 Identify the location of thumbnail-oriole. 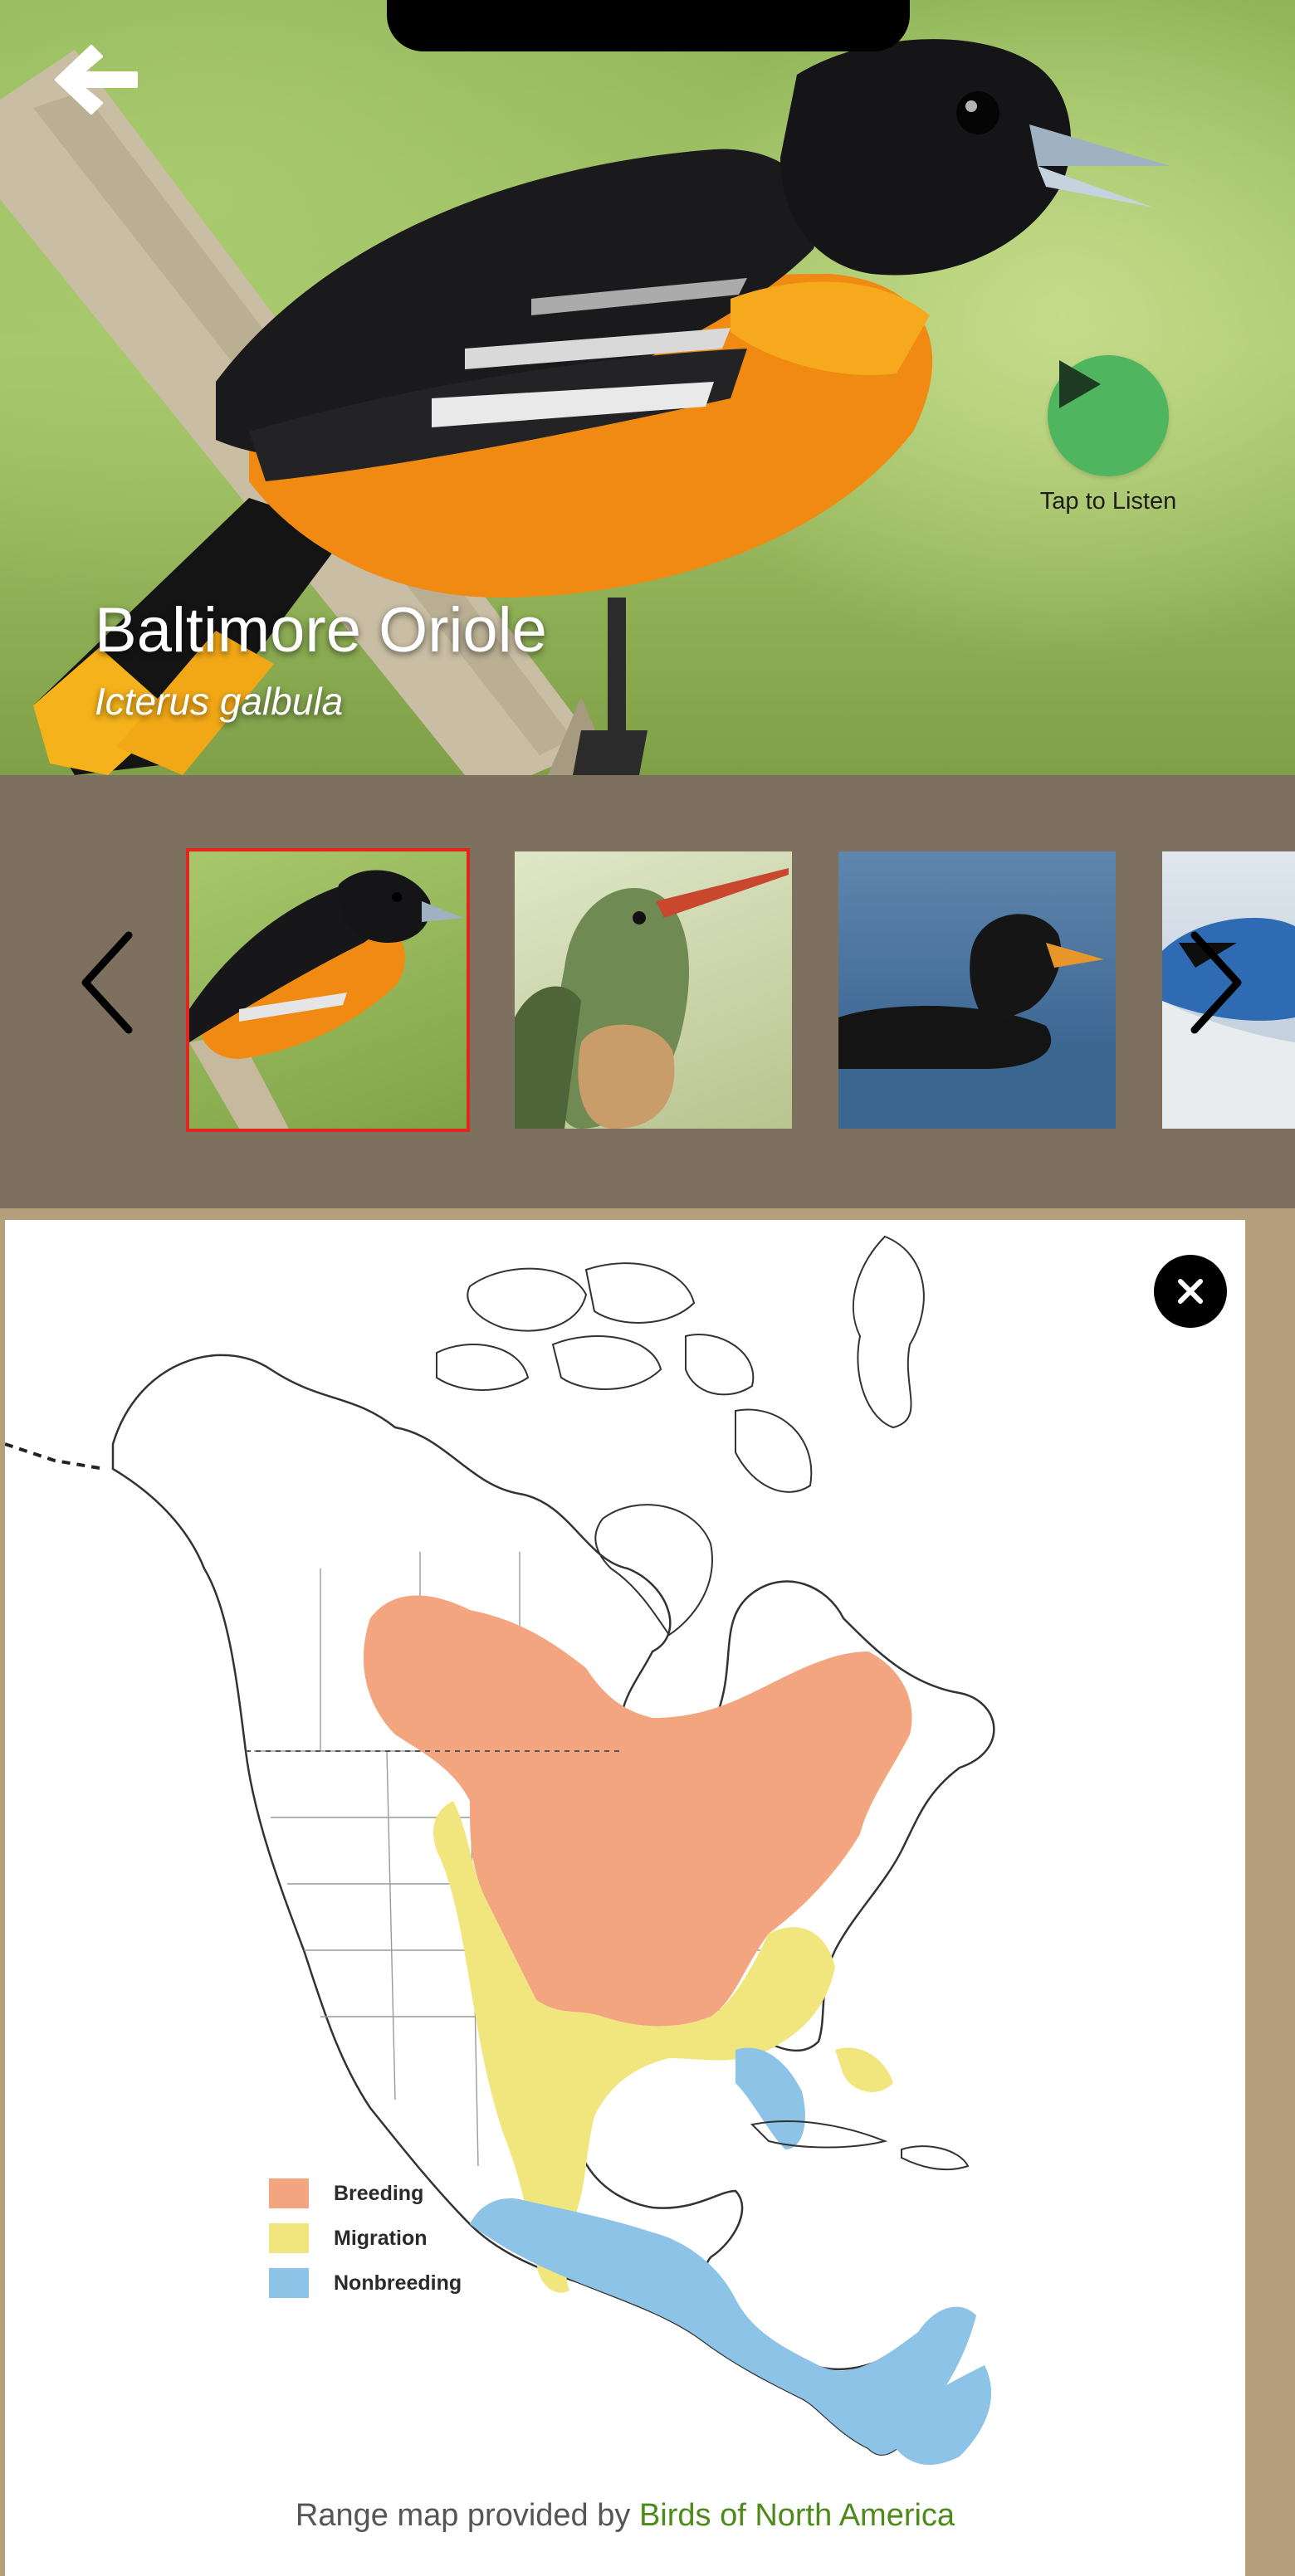
(328, 990).